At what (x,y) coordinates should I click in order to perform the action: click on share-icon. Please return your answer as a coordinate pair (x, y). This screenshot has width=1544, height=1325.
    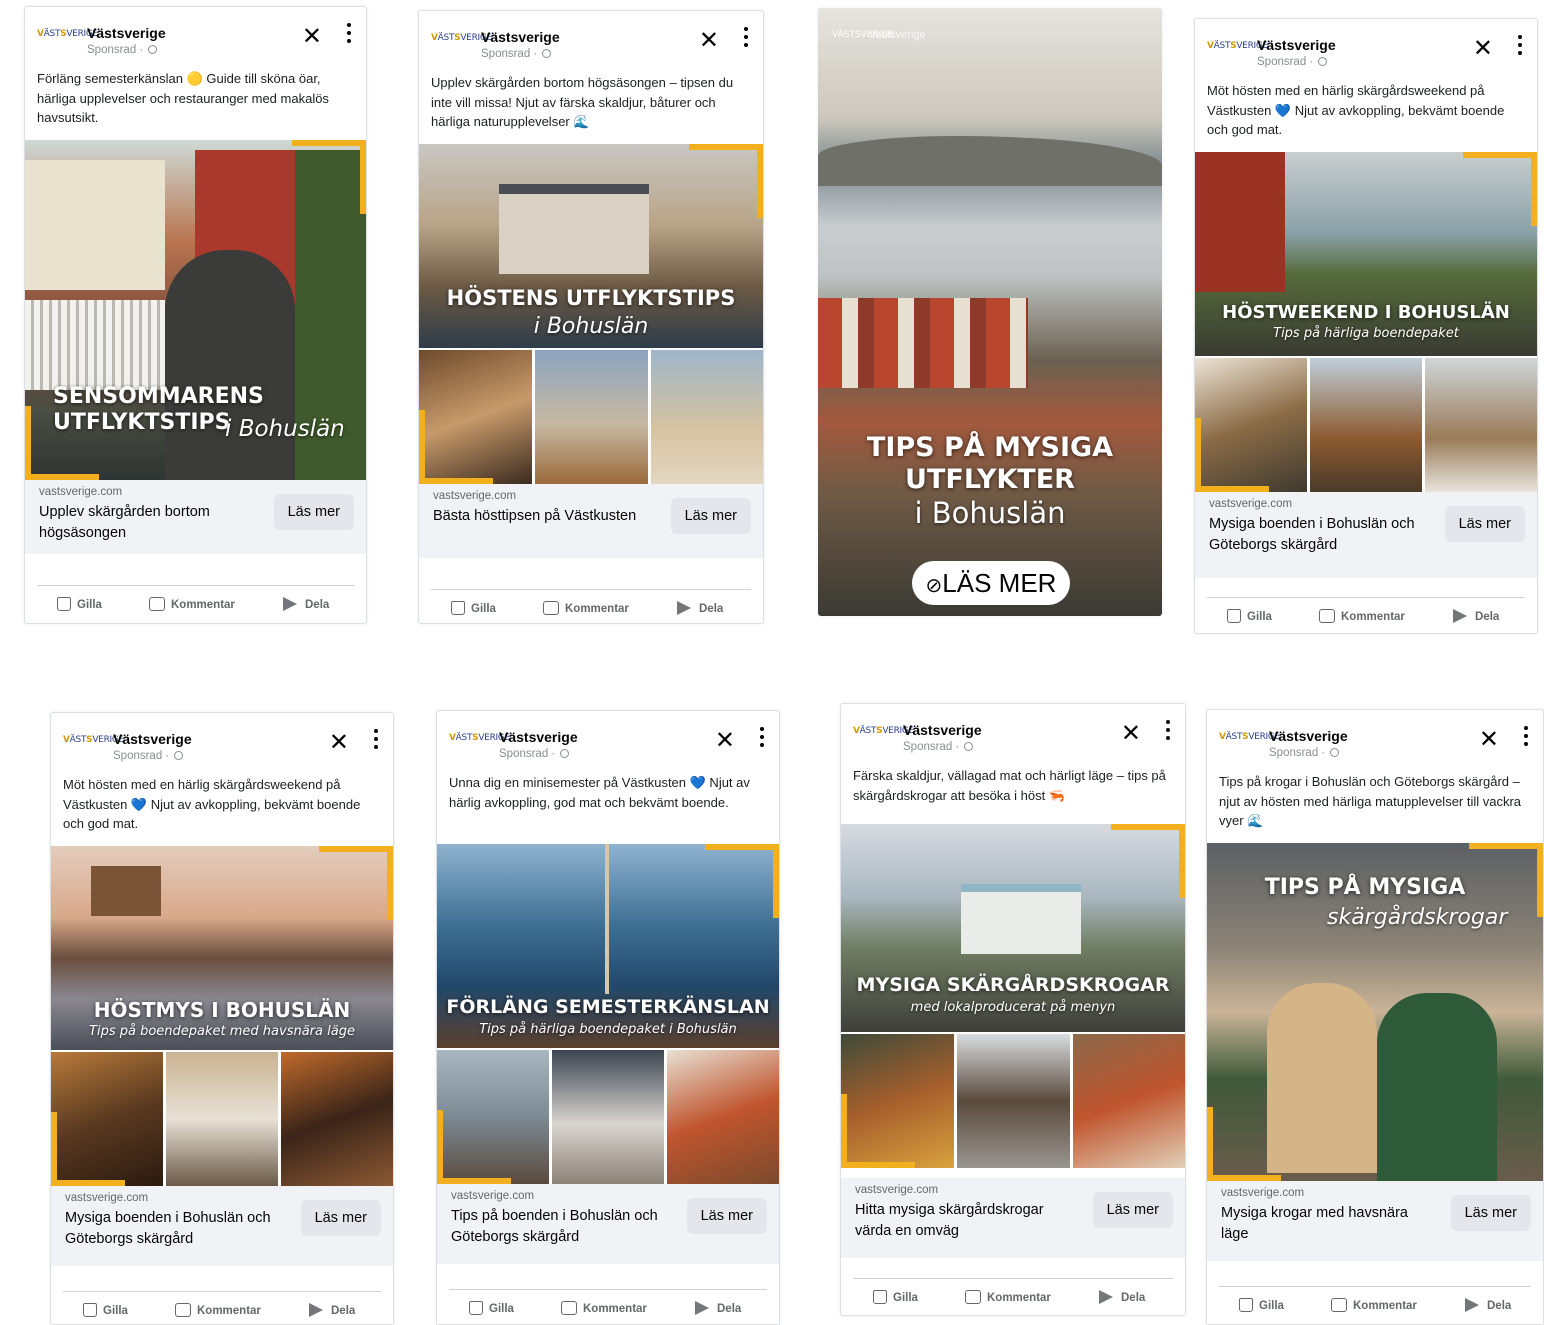
    Looking at the image, I should click on (316, 1310).